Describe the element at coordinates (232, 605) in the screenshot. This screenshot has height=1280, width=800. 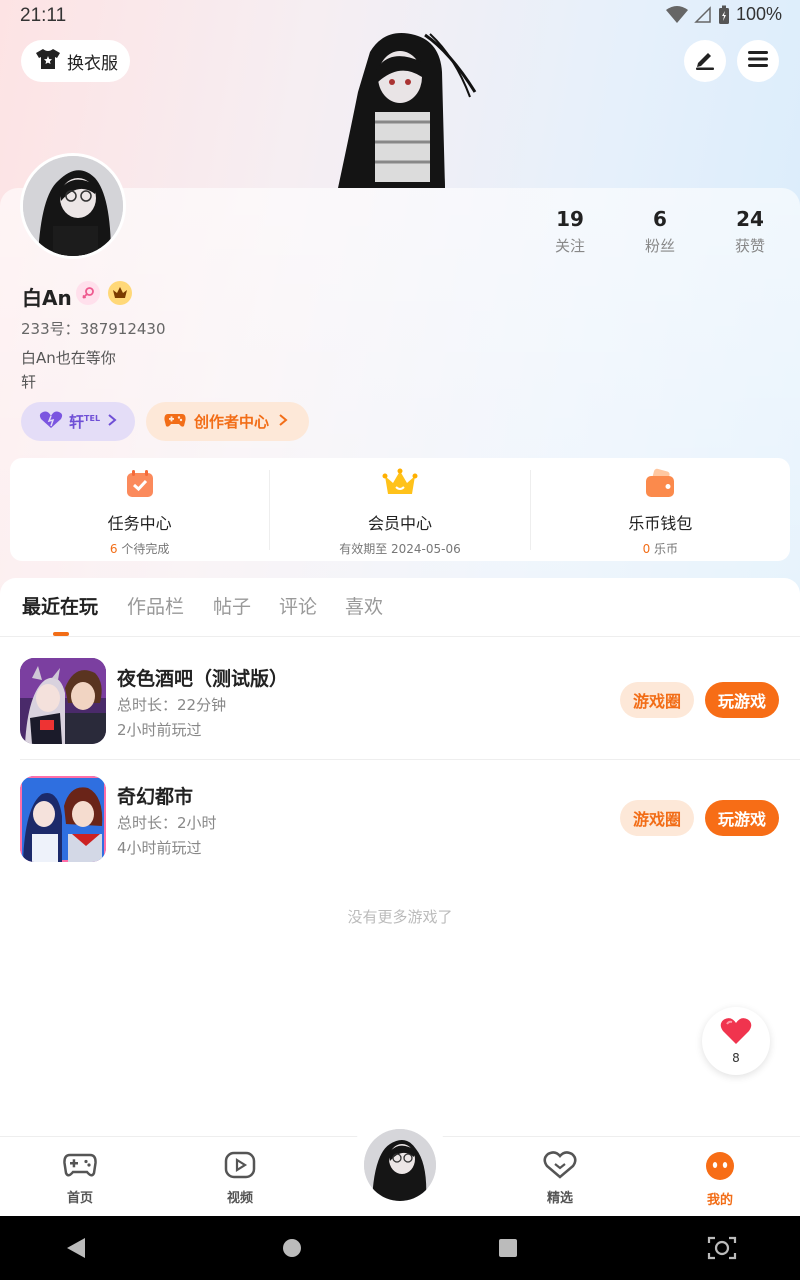
I see `tab-posts: 帖子` at that location.